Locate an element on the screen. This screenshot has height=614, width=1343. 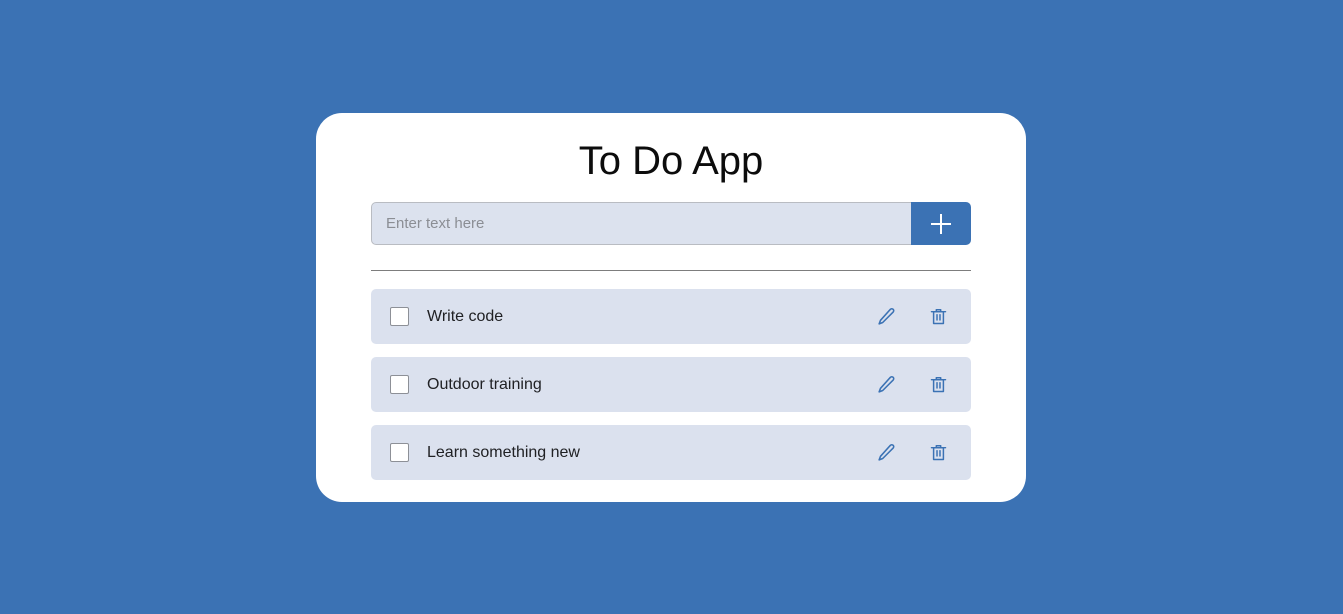
task-row: Learn something new is located at coordinates (671, 452).